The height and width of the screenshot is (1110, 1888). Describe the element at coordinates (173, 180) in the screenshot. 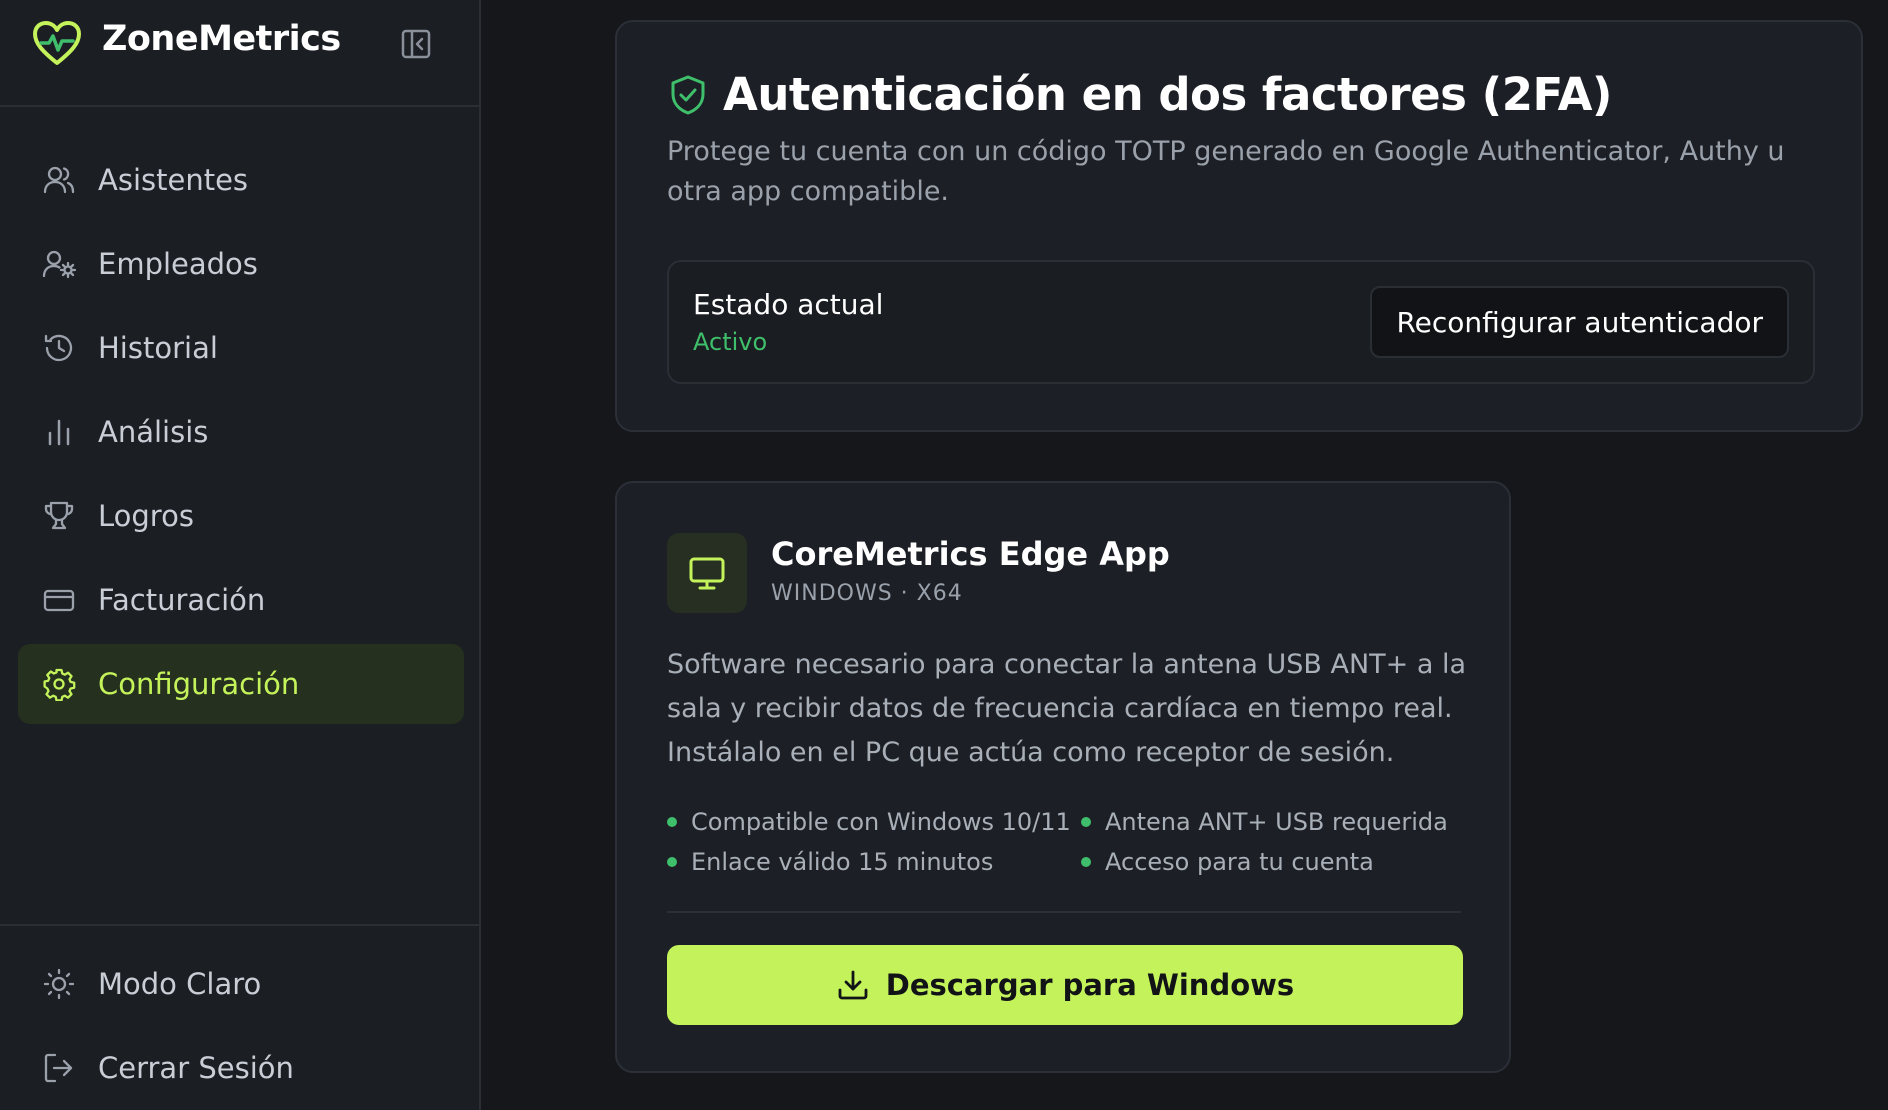

I see `sidebar-item-label: Asistentes` at that location.